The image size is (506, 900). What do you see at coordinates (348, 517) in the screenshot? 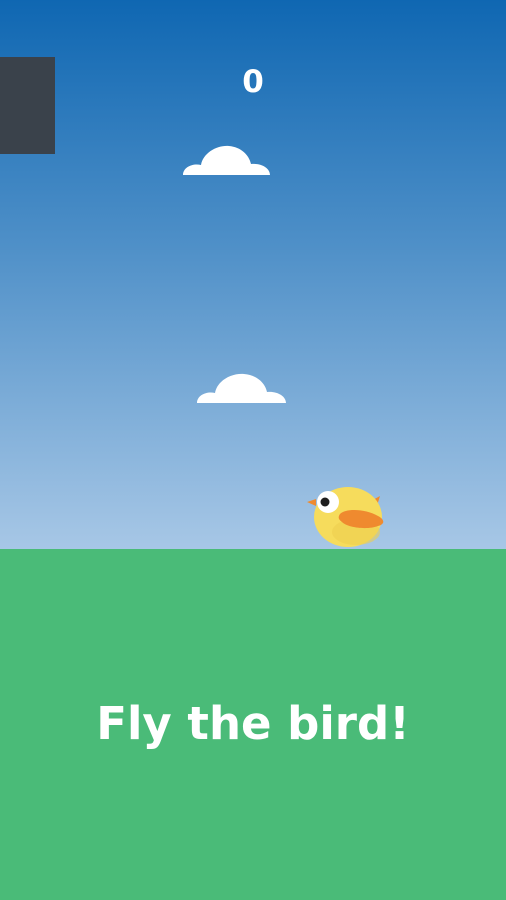
I see `bird-icon` at bounding box center [348, 517].